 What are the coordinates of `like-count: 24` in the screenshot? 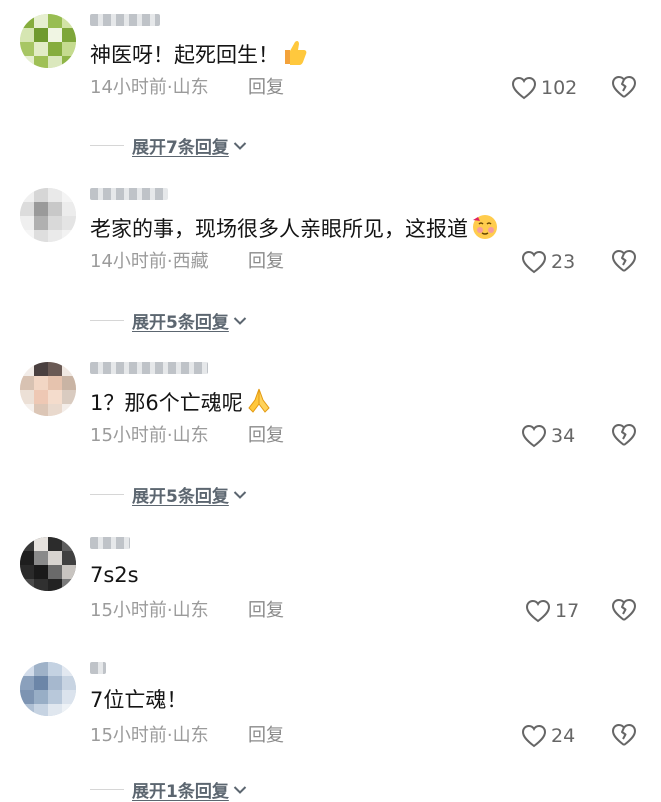 It's located at (563, 736).